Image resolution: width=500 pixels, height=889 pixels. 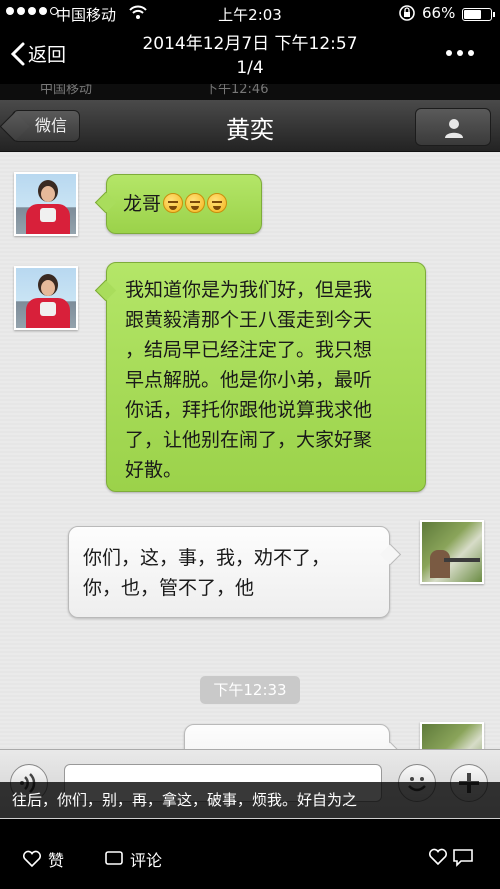 I want to click on more-options-button, so click(x=460, y=53).